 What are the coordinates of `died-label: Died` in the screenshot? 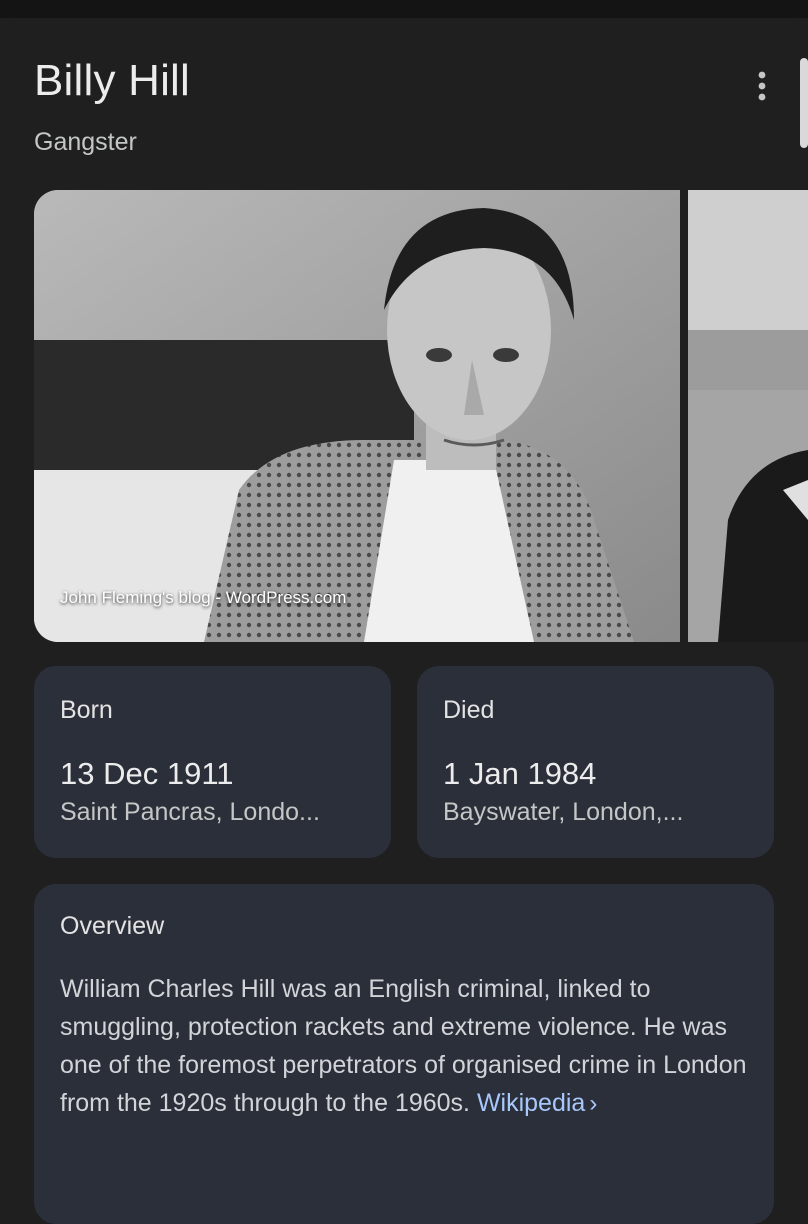 It's located at (469, 710).